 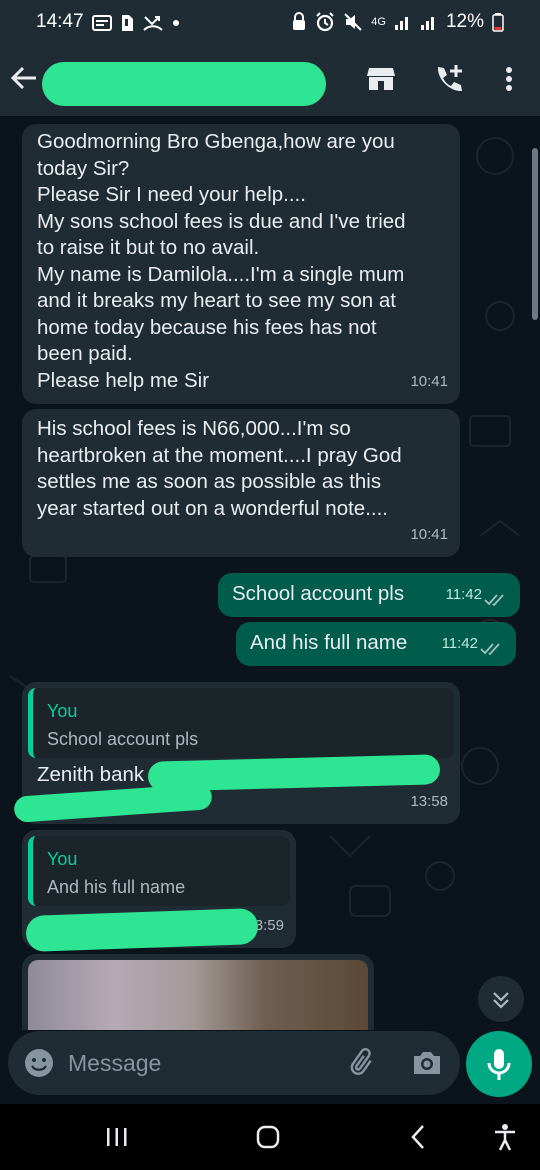 What do you see at coordinates (419, 1137) in the screenshot?
I see `back-nav-icon` at bounding box center [419, 1137].